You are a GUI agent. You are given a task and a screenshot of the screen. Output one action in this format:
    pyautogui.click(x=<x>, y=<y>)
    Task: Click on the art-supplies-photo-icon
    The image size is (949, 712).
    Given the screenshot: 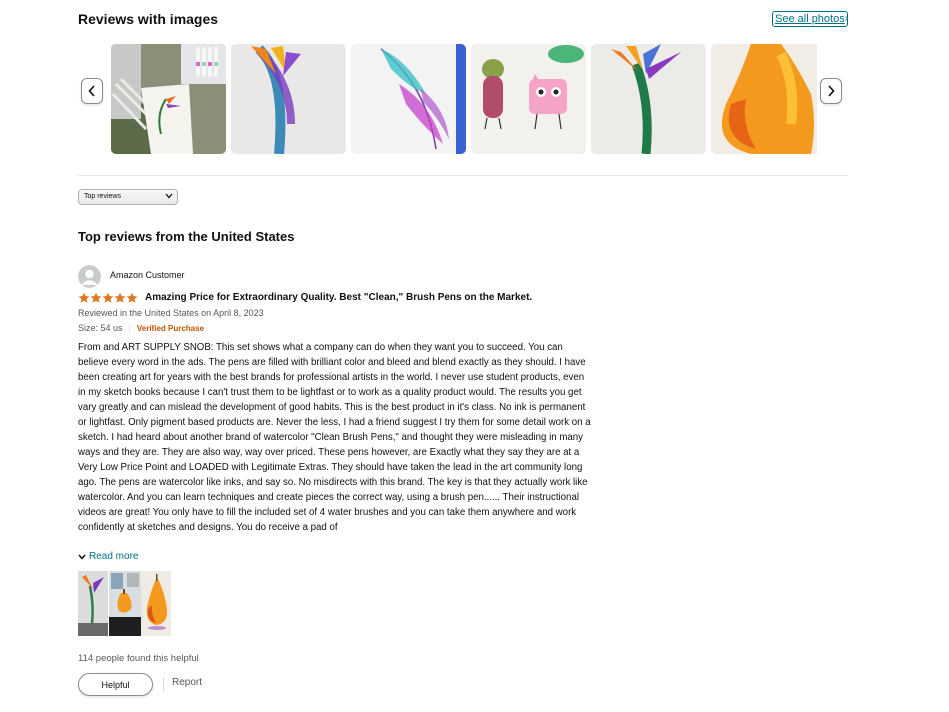 What is the action you would take?
    pyautogui.click(x=168, y=99)
    